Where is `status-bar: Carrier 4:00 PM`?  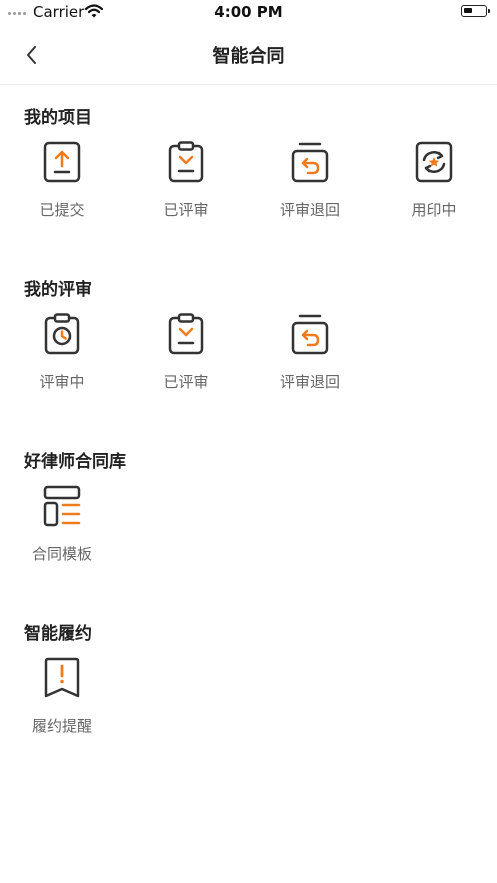
status-bar: Carrier 4:00 PM is located at coordinates (248, 13).